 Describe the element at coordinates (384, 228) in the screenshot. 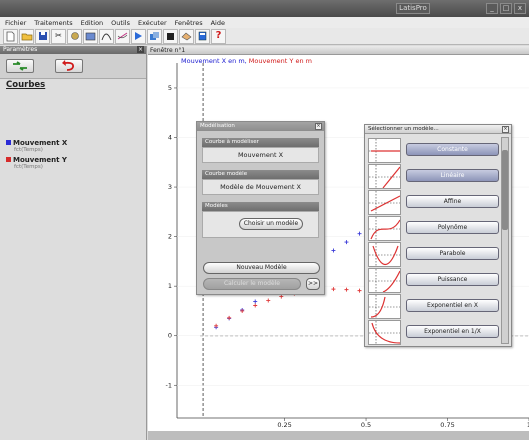

I see `polynome-icon` at that location.